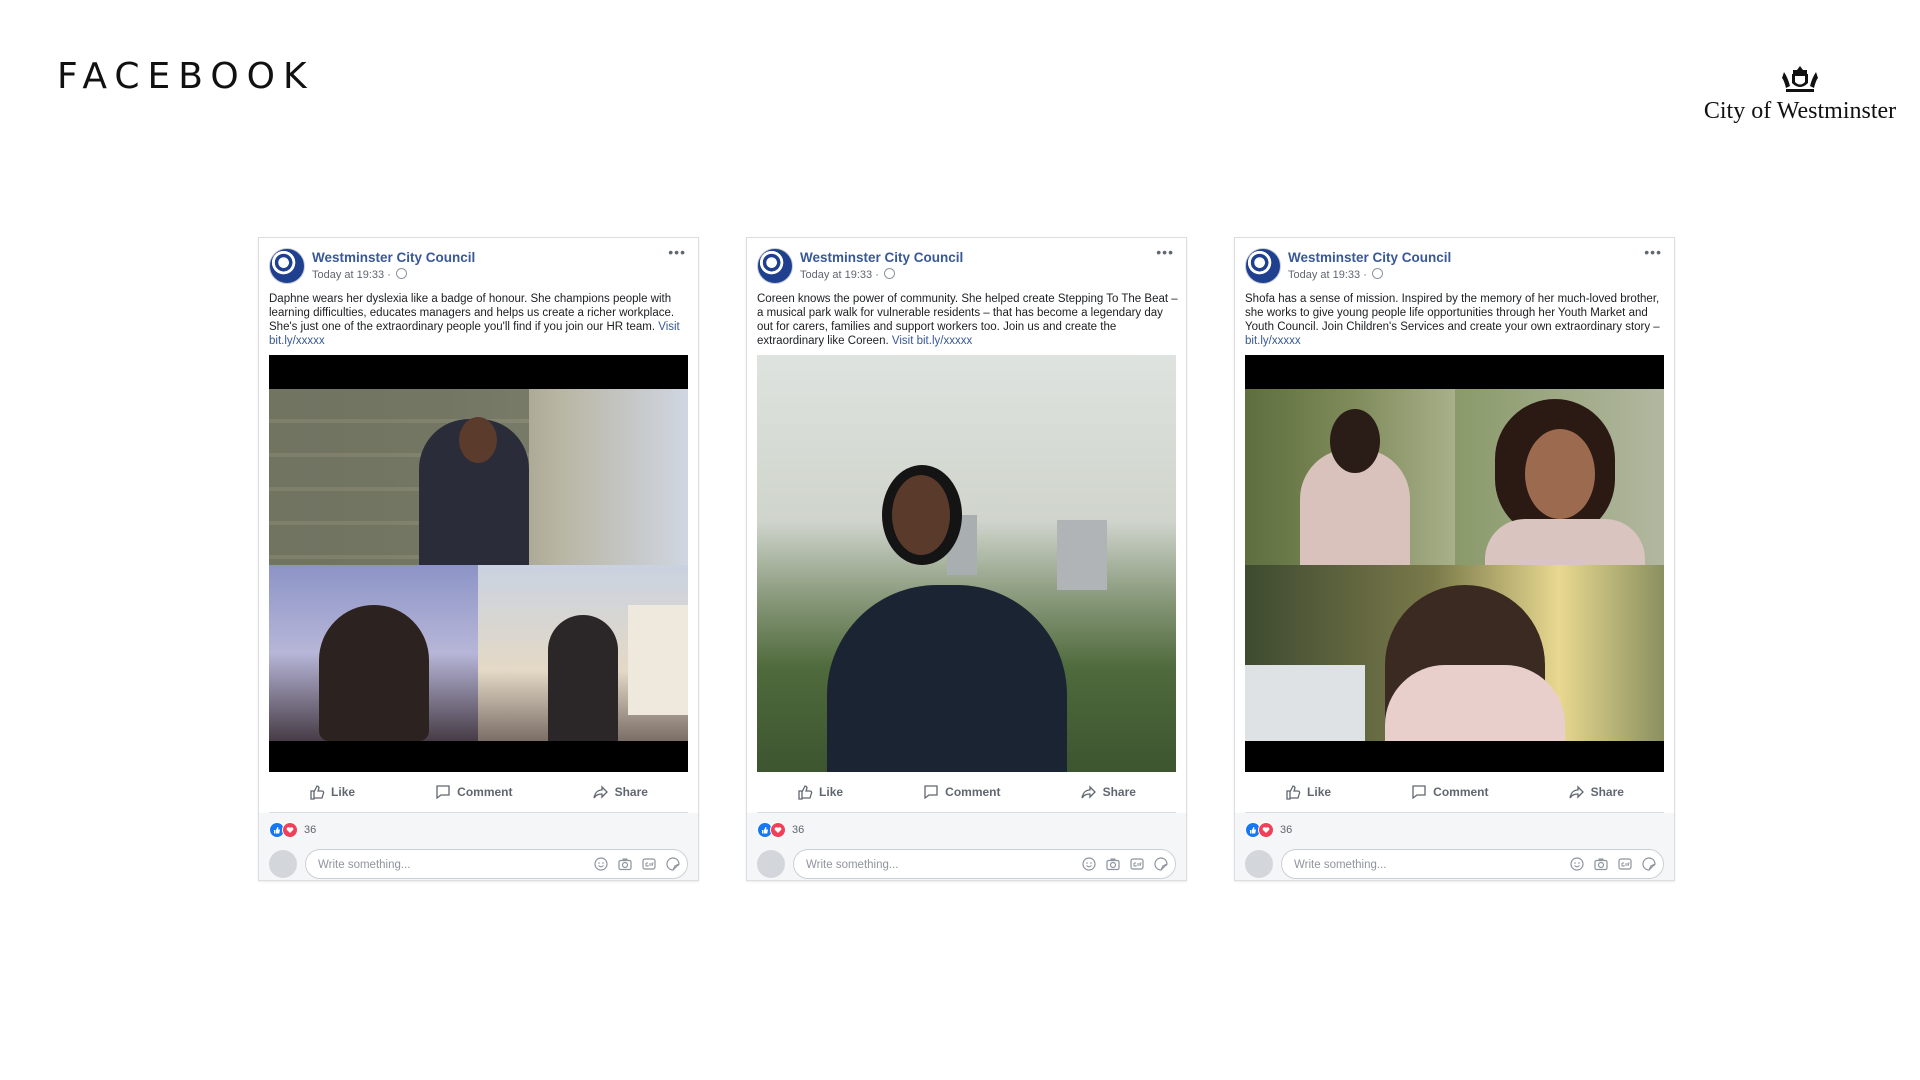  I want to click on post-link: Visit bit.ly/xxxxx, so click(932, 341).